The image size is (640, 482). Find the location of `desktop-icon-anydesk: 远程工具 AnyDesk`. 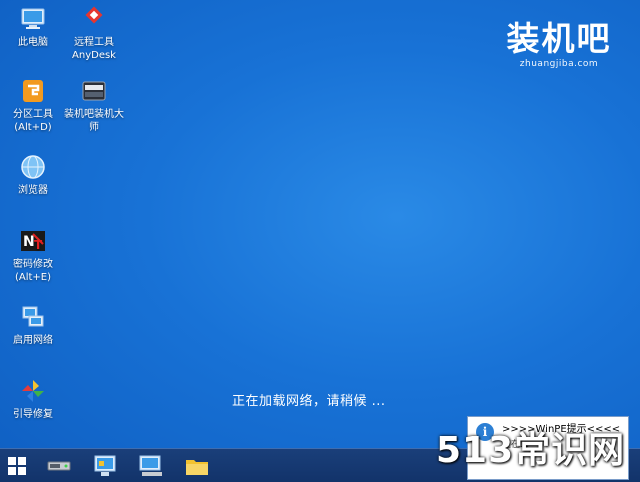

desktop-icon-anydesk: 远程工具 AnyDesk is located at coordinates (94, 34).